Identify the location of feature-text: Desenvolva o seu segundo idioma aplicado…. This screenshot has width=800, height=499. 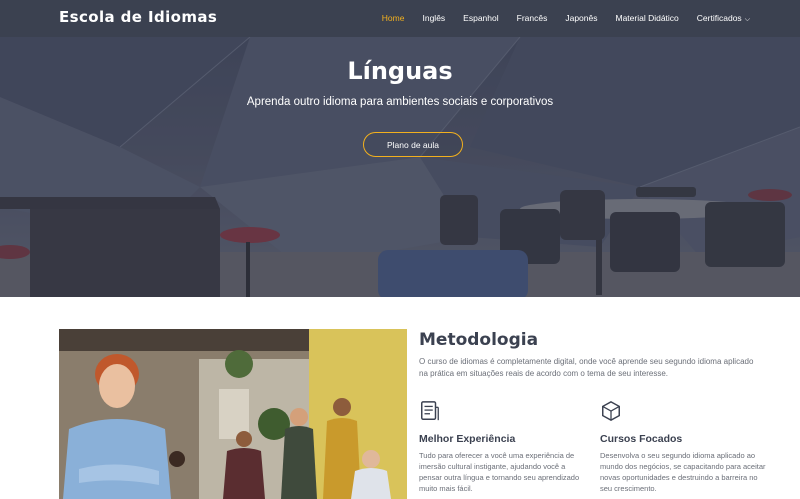
(683, 472).